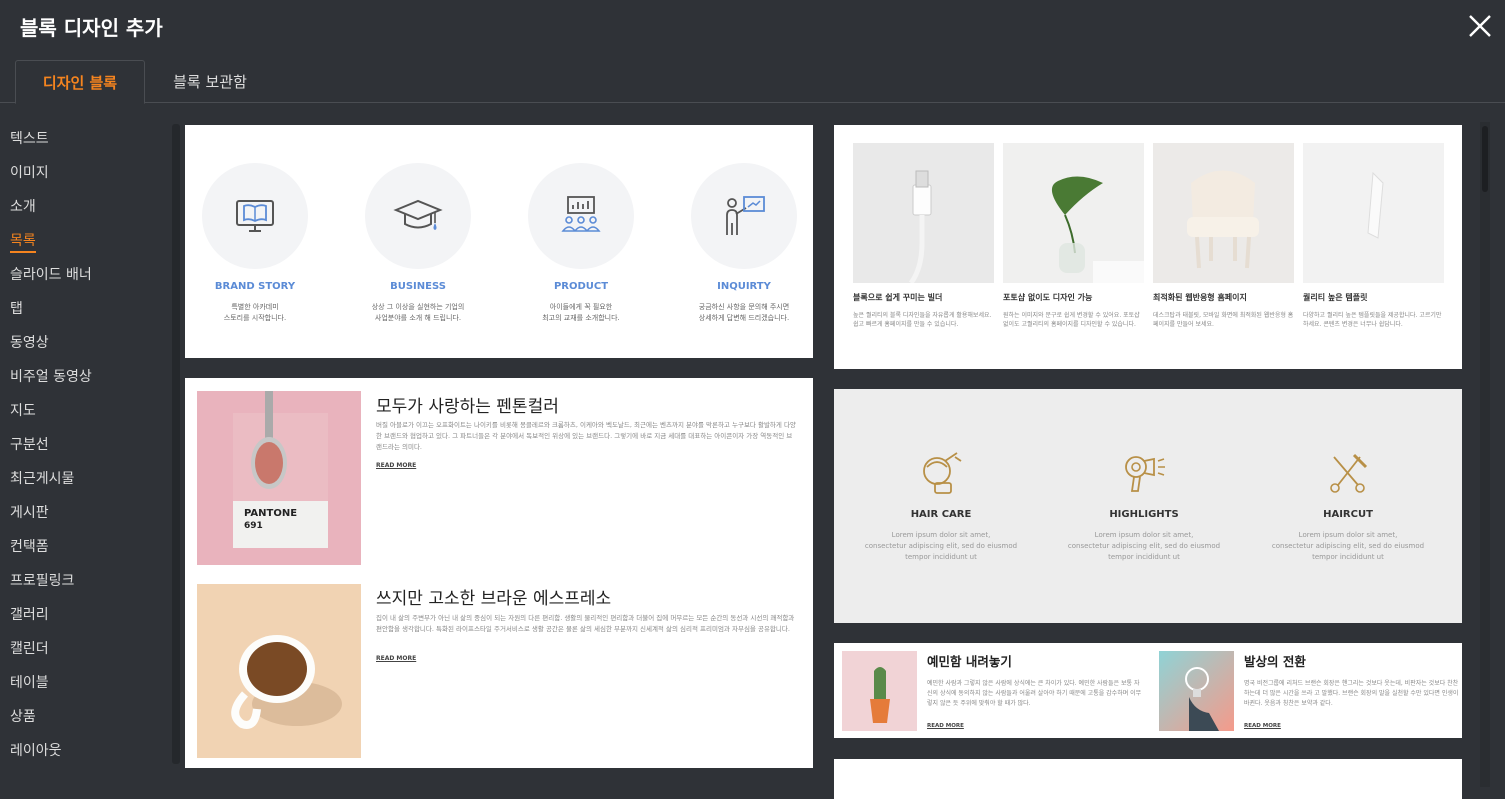 The image size is (1505, 799). Describe the element at coordinates (1348, 514) in the screenshot. I see `service-title: HAIRCUT` at that location.